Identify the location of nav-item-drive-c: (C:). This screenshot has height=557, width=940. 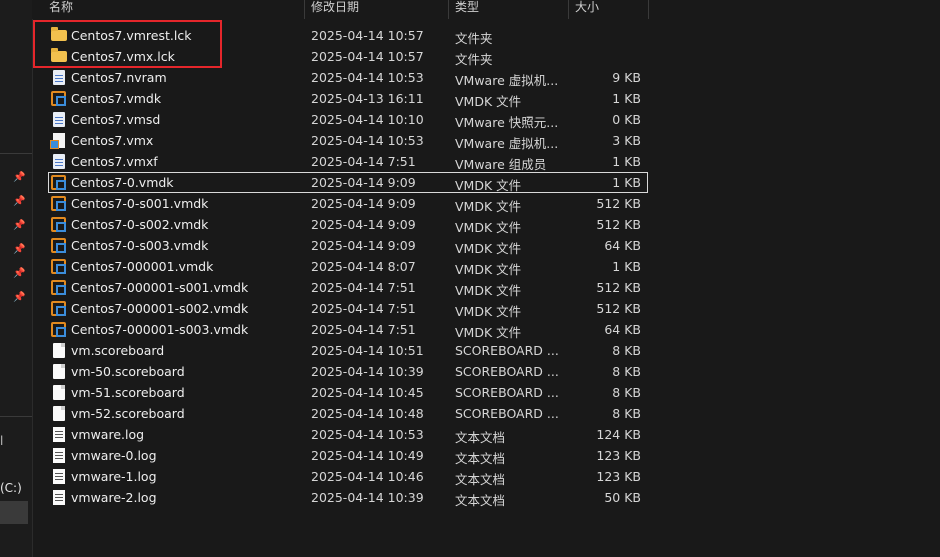
(11, 488).